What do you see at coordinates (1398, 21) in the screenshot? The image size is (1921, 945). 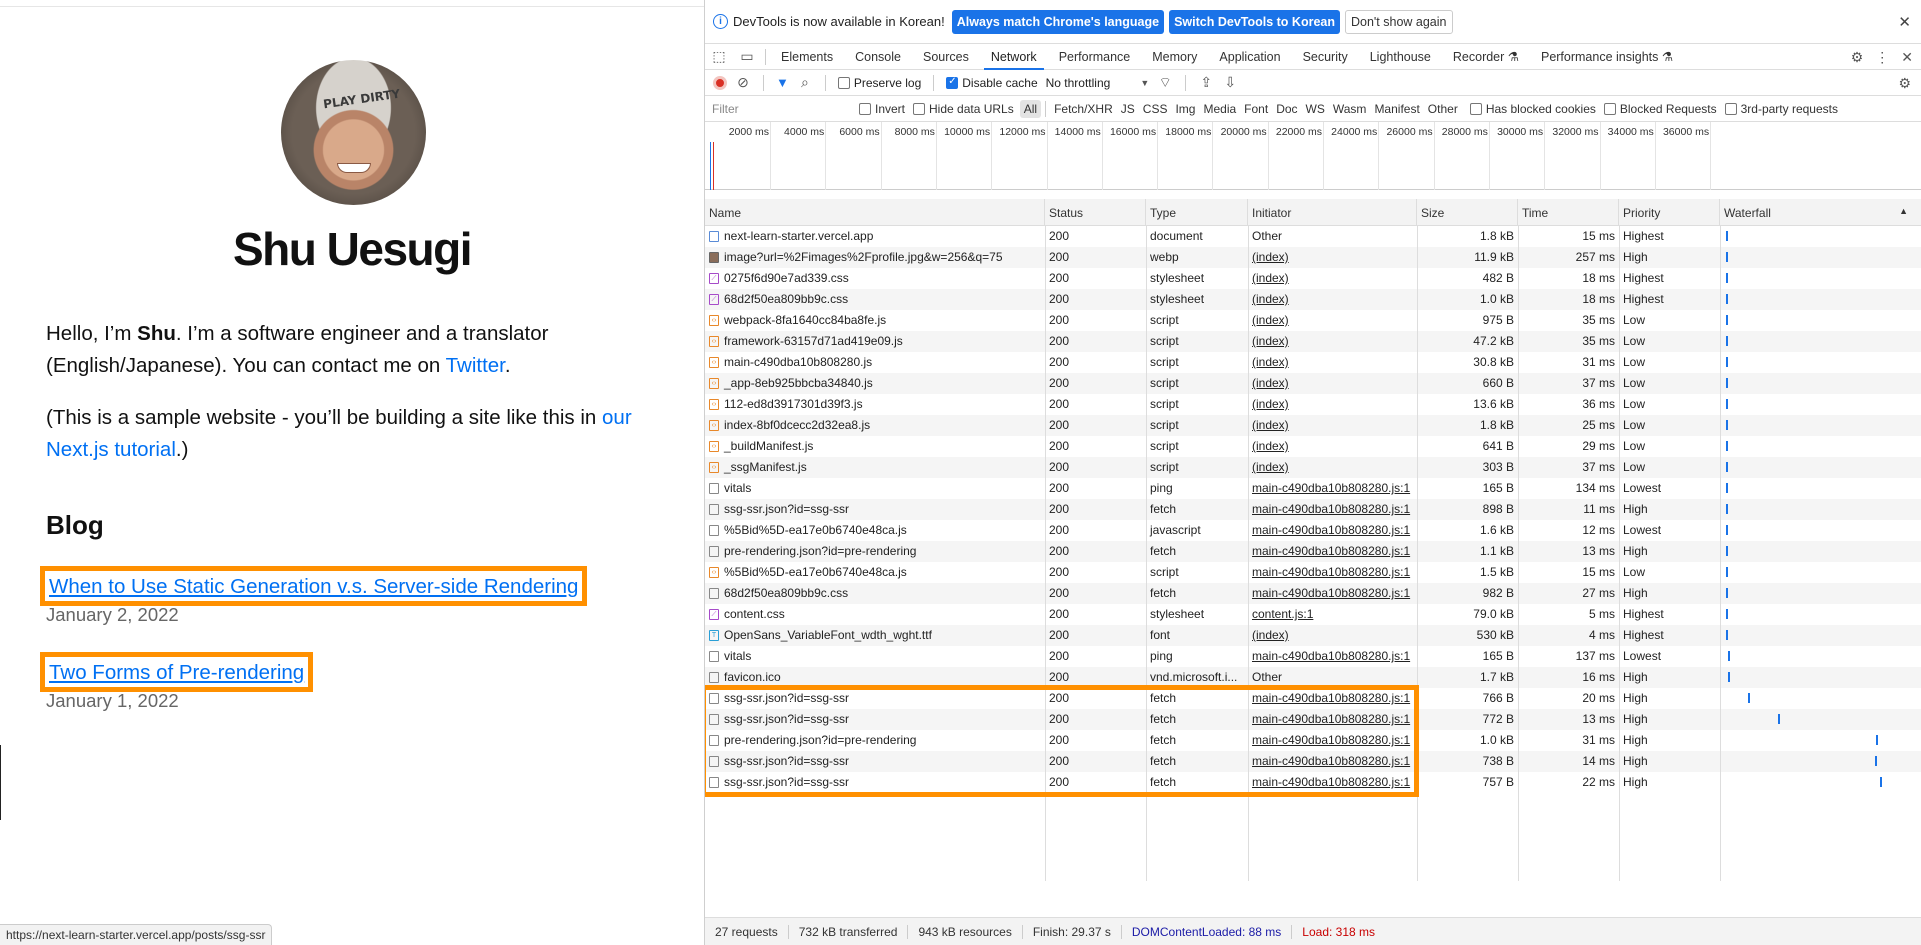 I see `dont-show-again-button: Don't show again` at bounding box center [1398, 21].